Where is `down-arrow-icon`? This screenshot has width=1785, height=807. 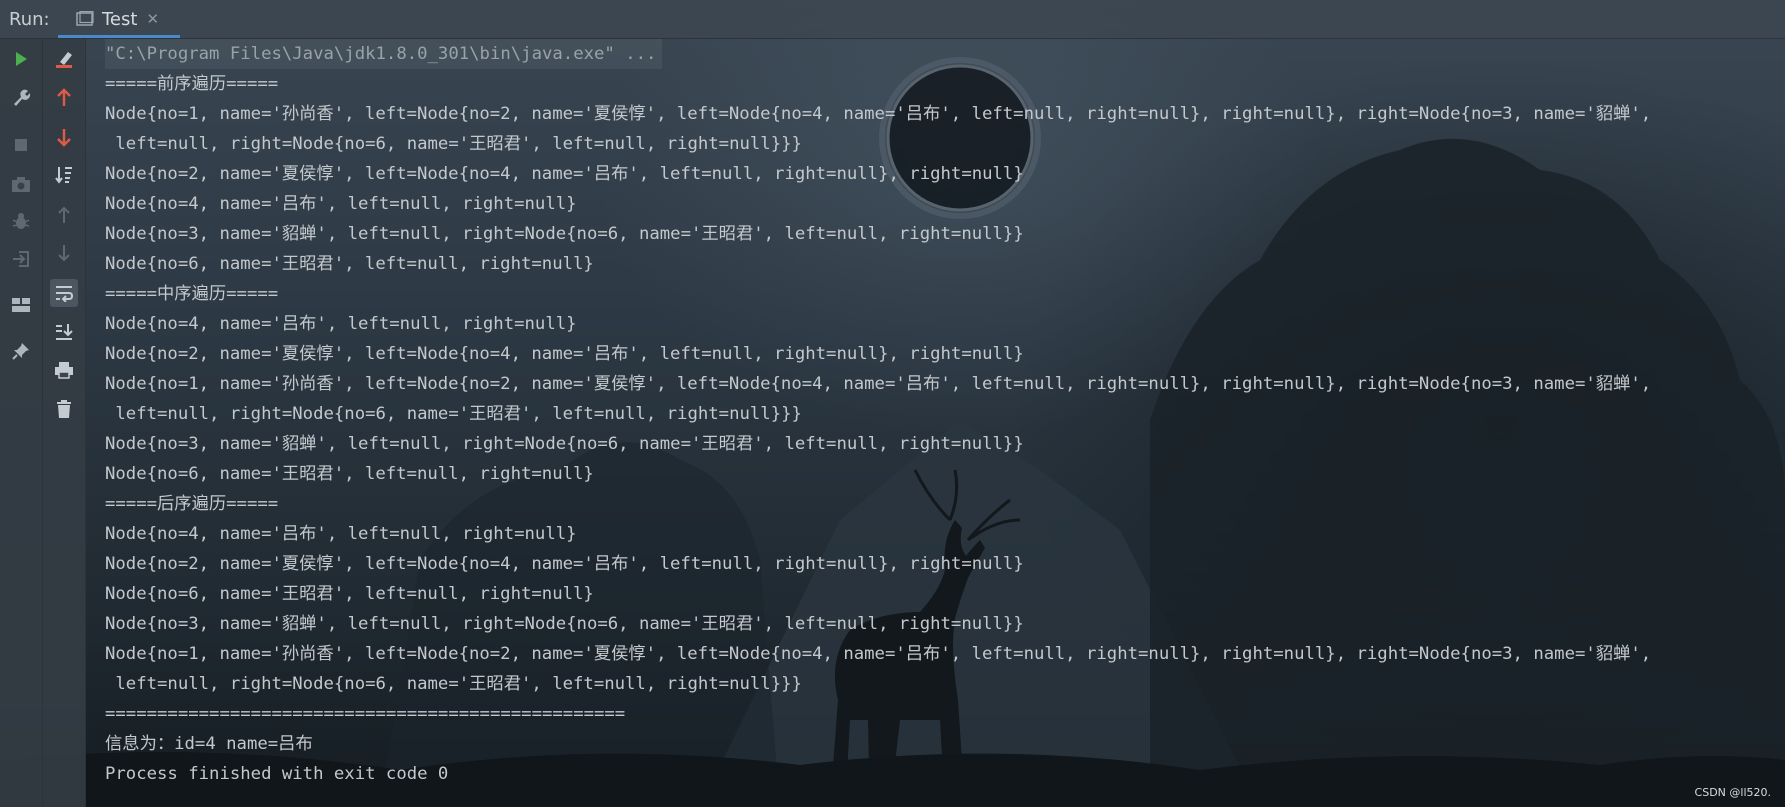
down-arrow-icon is located at coordinates (64, 137).